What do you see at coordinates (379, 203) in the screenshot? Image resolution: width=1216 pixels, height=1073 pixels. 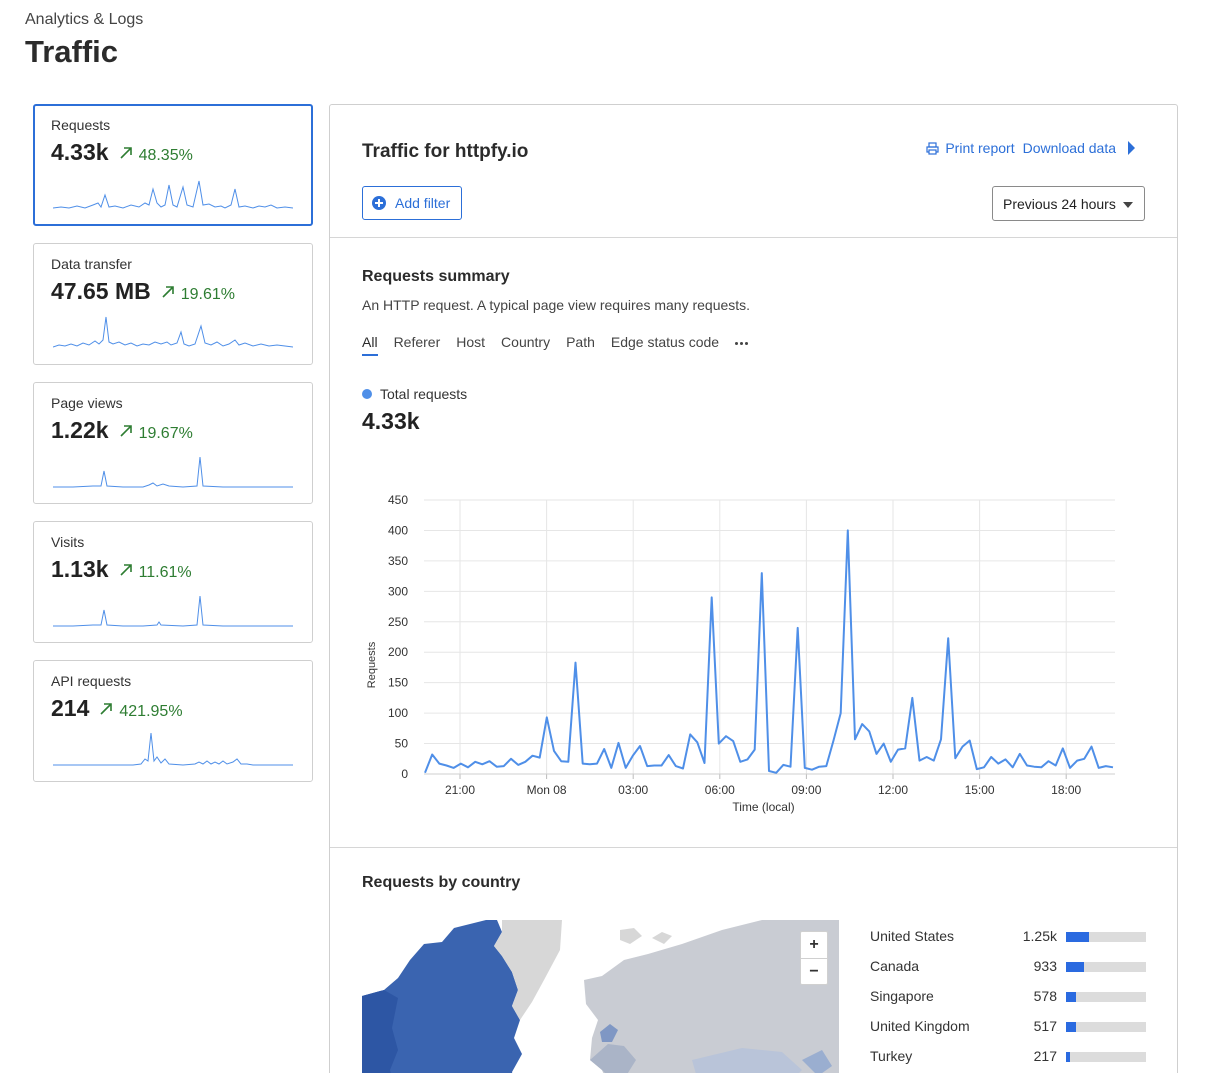 I see `plus-circle-icon` at bounding box center [379, 203].